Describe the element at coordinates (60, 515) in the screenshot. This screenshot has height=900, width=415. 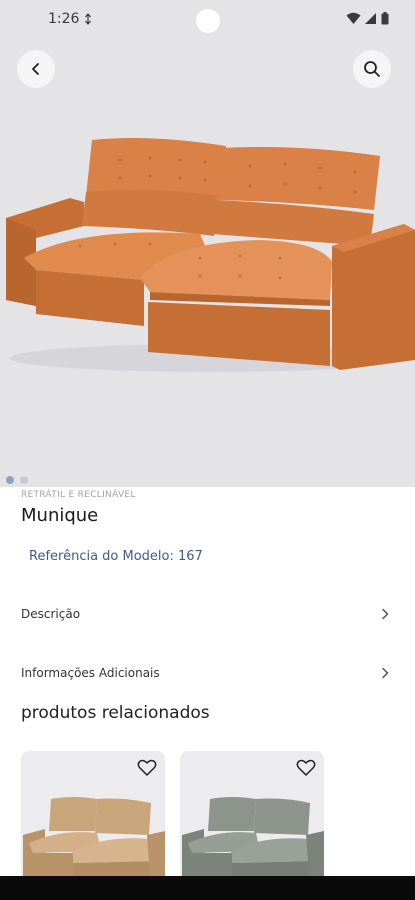
I see `product-name: Munique` at that location.